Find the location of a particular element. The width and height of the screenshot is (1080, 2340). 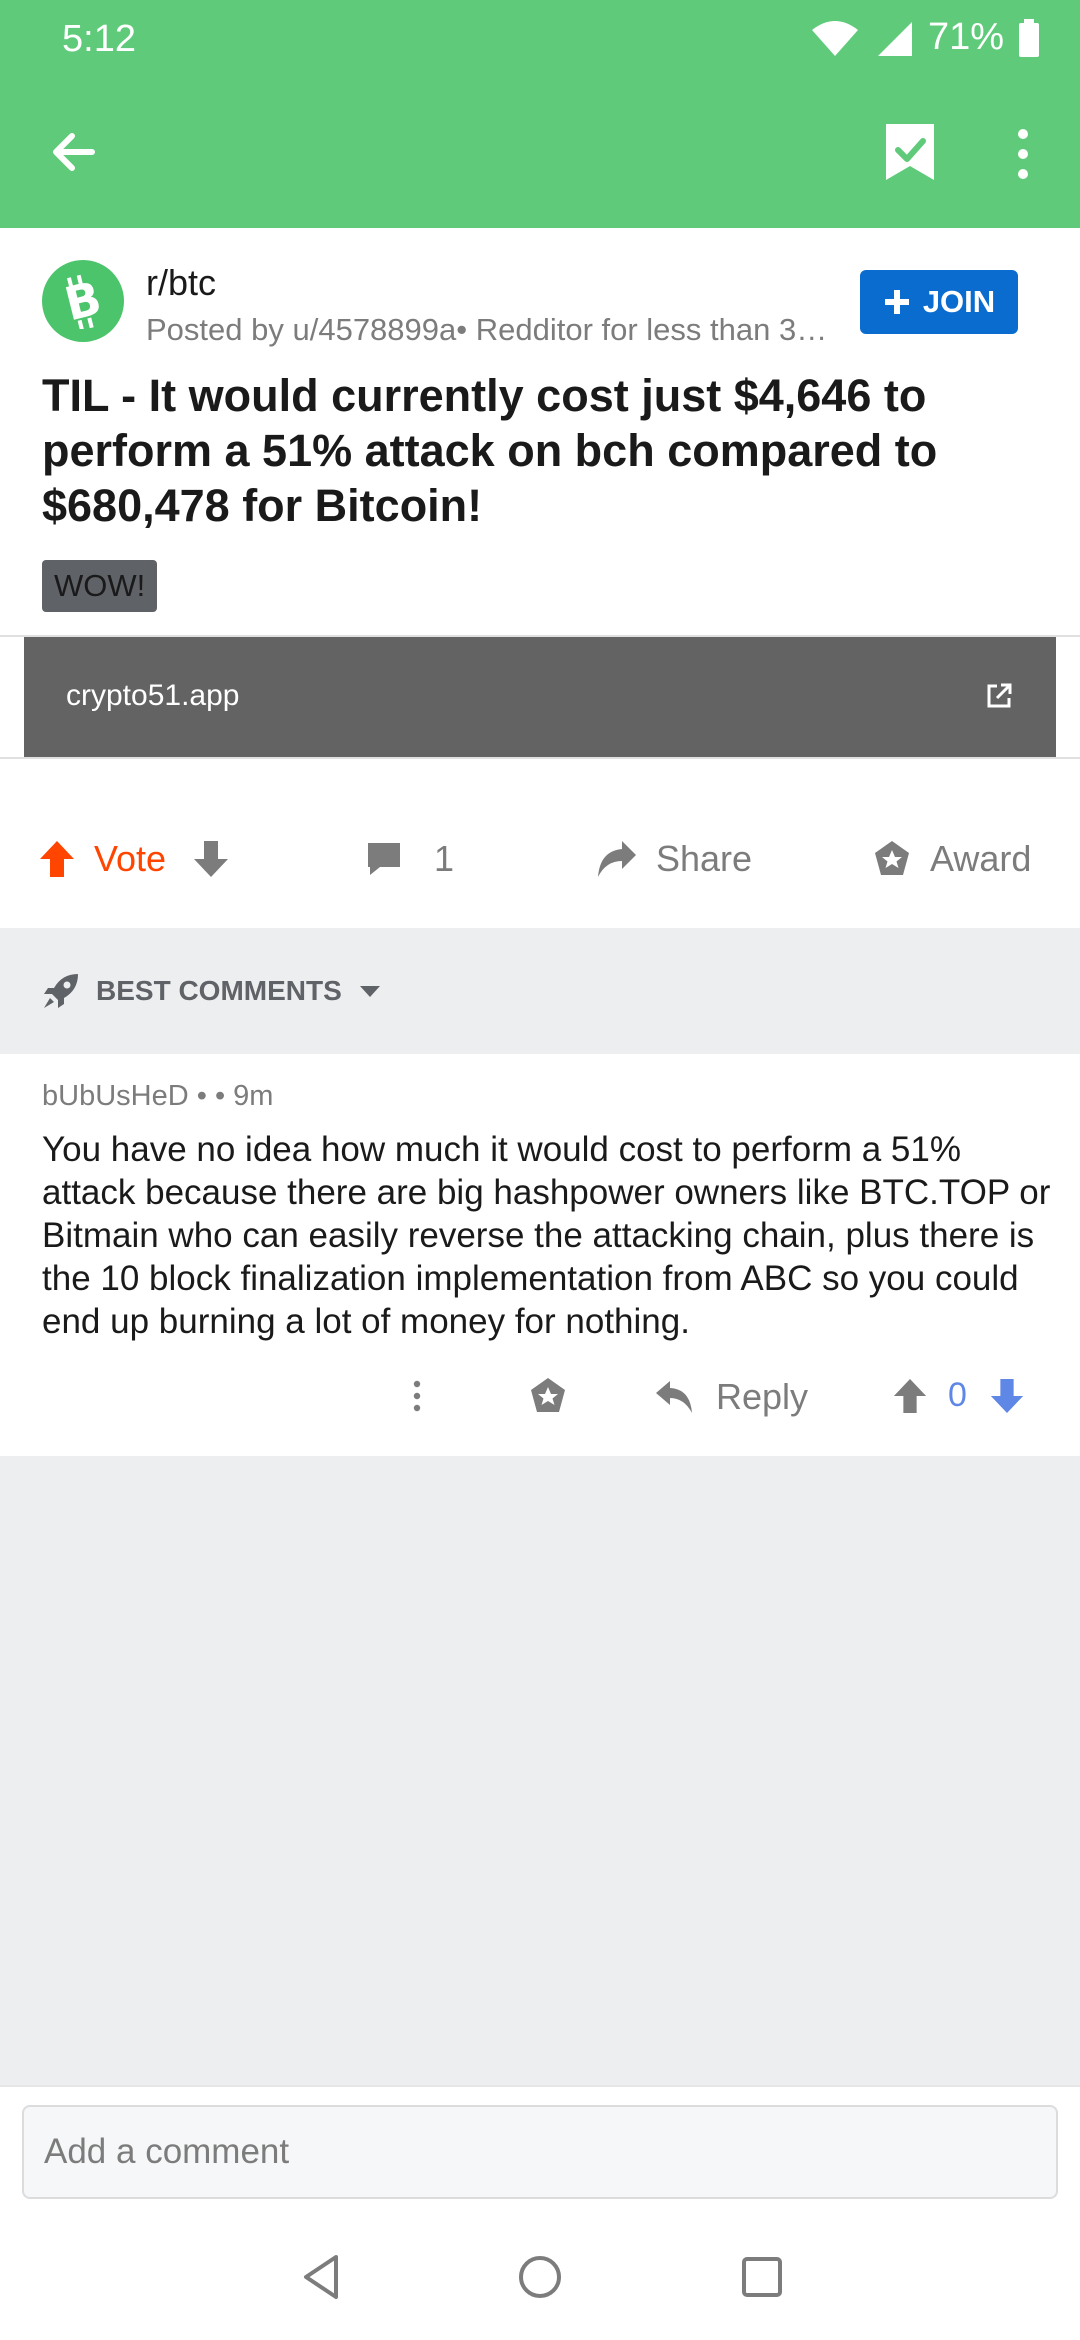

link-preview-bar: crypto51.app is located at coordinates (540, 697).